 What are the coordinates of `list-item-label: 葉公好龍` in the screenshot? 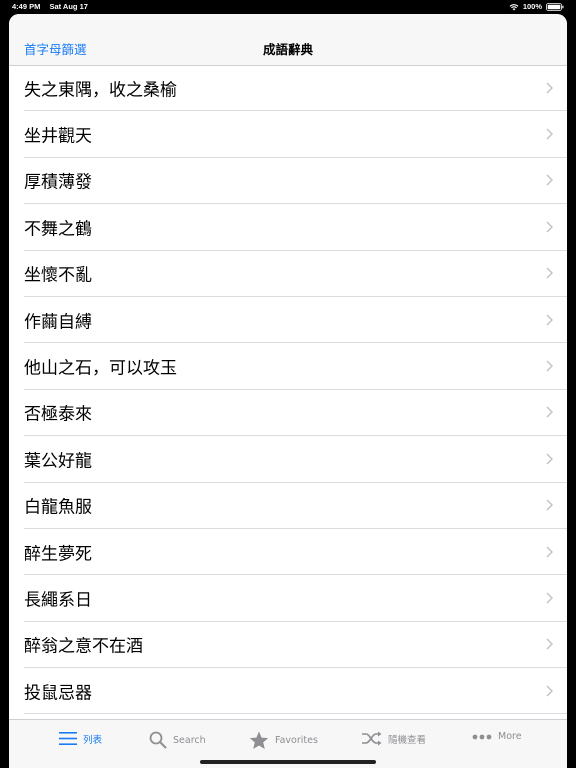 It's located at (58, 461).